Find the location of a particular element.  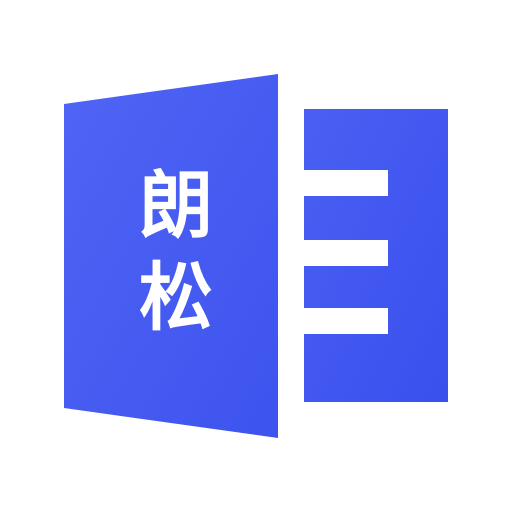

logo-char-1: 朗 is located at coordinates (176, 206).